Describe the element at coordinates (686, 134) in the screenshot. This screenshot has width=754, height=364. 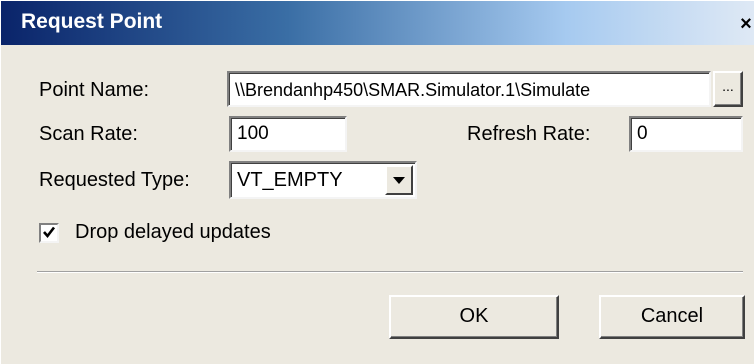
I see `refresh-rate-input: 0` at that location.